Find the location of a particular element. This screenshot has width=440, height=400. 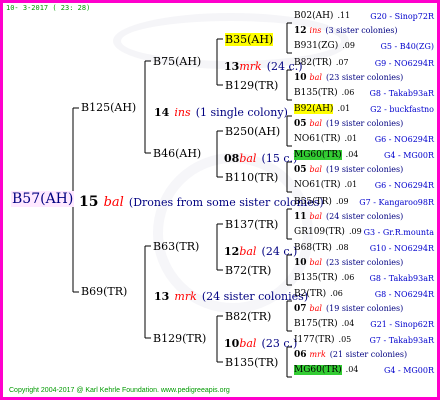

gen4-queen-id: B02(AH) is located at coordinates (314, 16).